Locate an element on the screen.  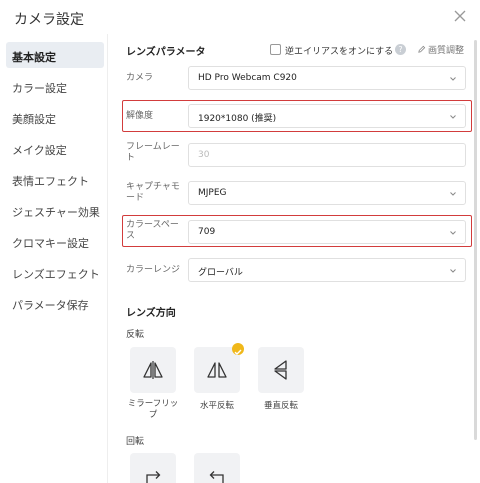
quality-adjust-label: 画質調整 is located at coordinates (446, 51).